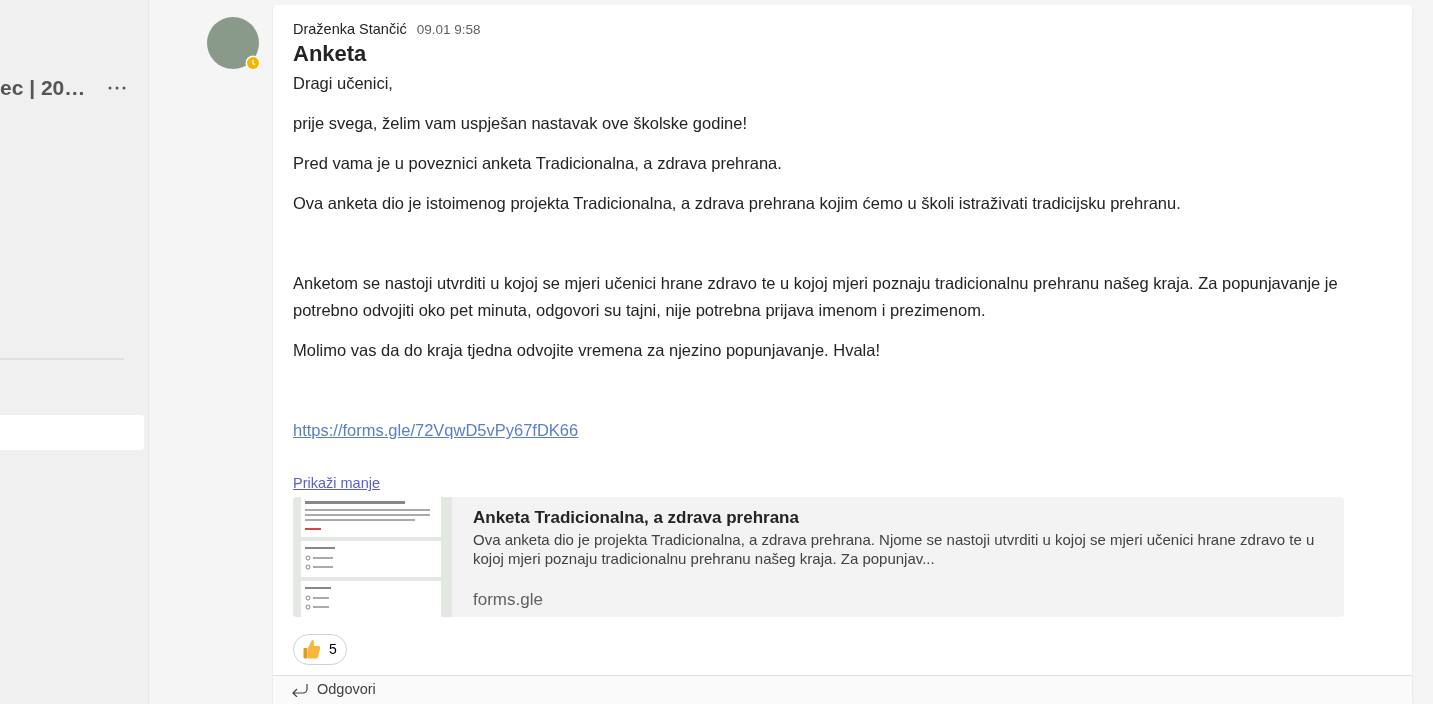 The height and width of the screenshot is (704, 1433). What do you see at coordinates (343, 84) in the screenshot?
I see `paragraph: Dragi učenici,` at bounding box center [343, 84].